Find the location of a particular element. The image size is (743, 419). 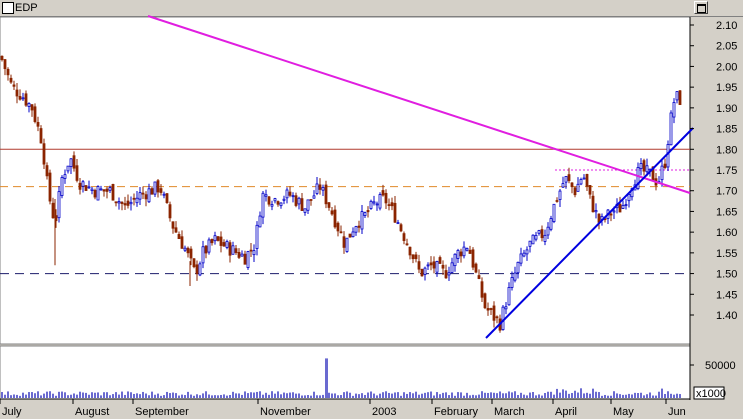

y-tick-label: 1.50 is located at coordinates (726, 275).